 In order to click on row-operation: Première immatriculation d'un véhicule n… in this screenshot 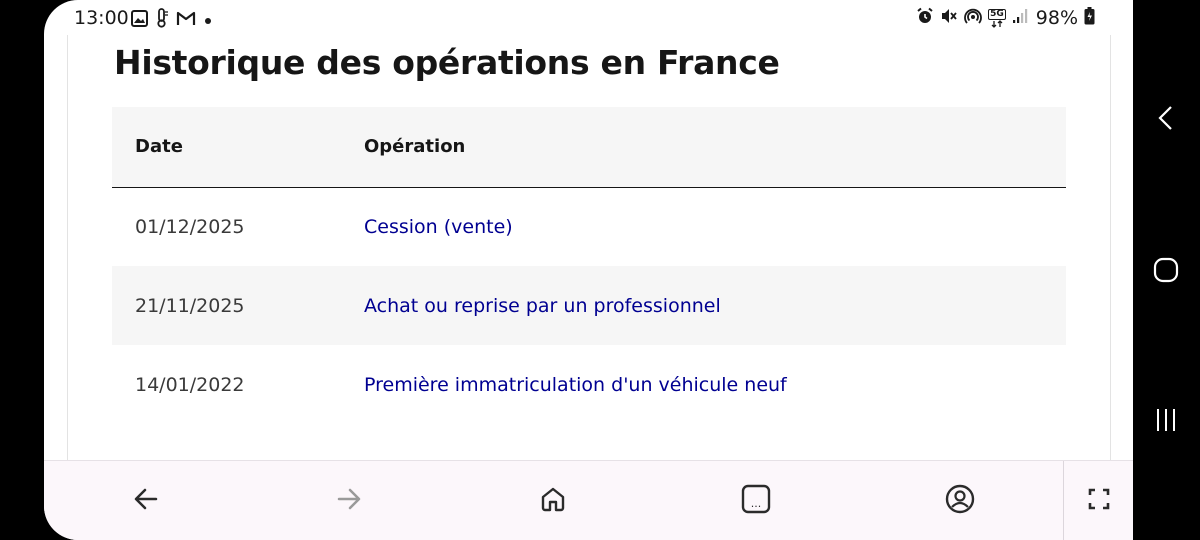, I will do `click(575, 384)`.